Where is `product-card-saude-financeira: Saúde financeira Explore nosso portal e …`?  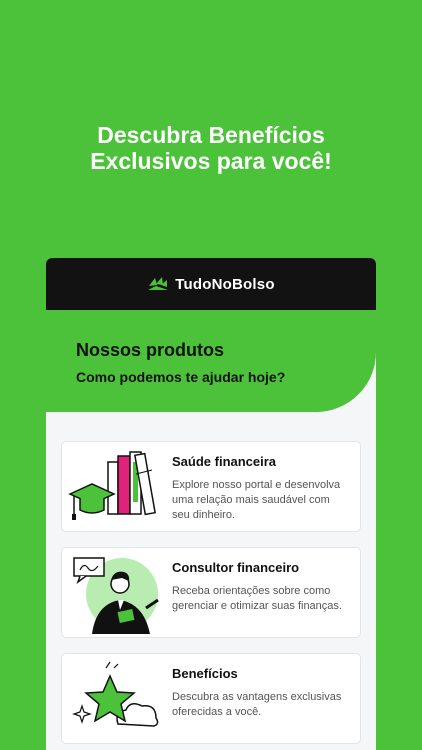 product-card-saude-financeira: Saúde financeira Explore nosso portal e … is located at coordinates (211, 486).